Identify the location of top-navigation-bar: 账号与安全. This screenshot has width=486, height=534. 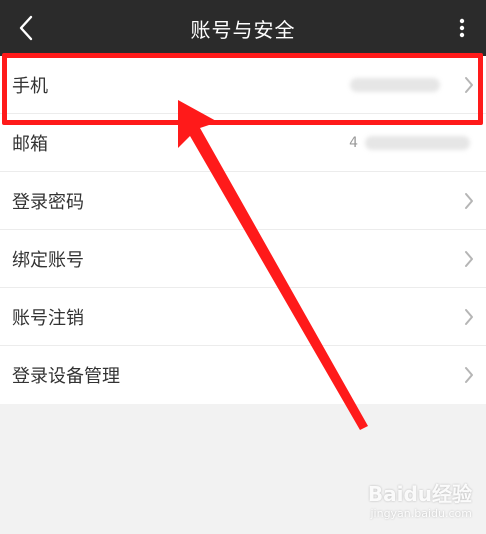
(243, 28).